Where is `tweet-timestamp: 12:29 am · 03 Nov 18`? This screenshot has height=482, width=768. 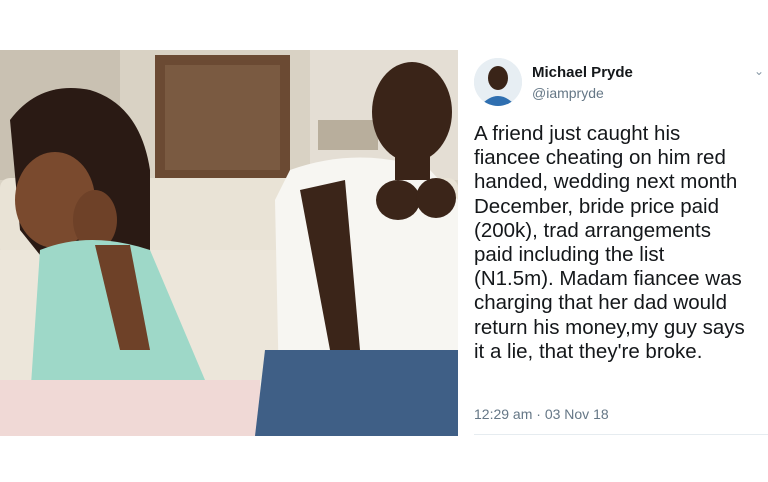
tweet-timestamp: 12:29 am · 03 Nov 18 is located at coordinates (541, 414).